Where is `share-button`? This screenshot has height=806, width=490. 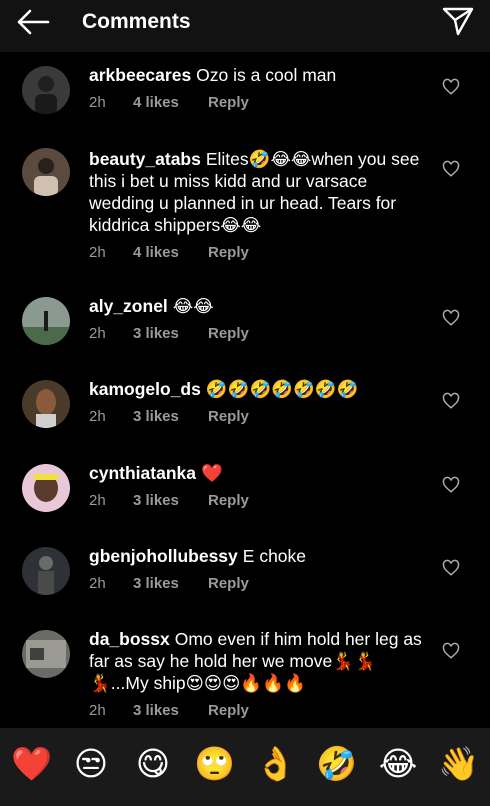
share-button is located at coordinates (458, 21).